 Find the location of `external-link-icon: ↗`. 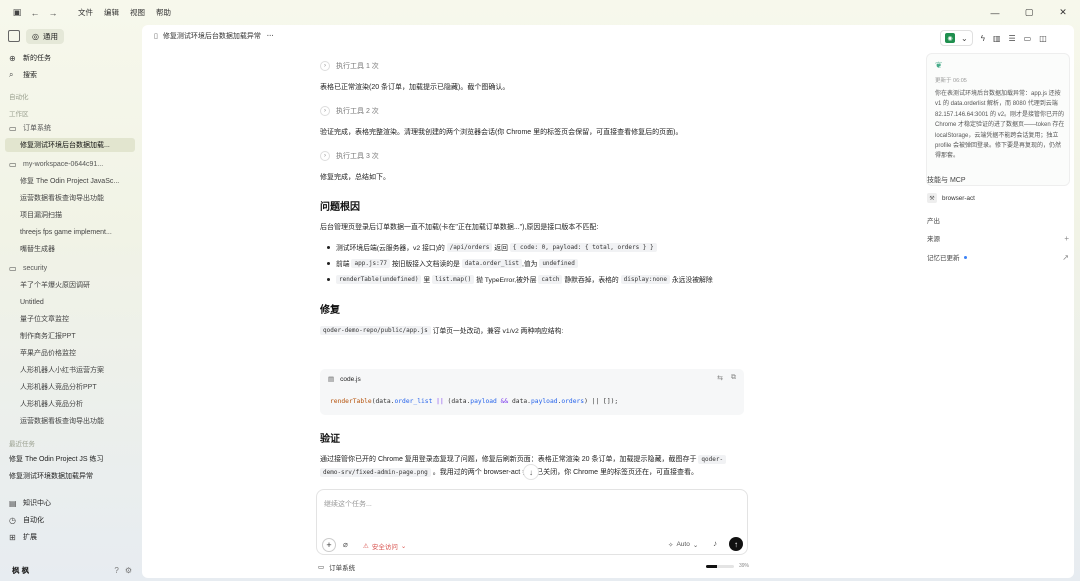

external-link-icon: ↗ is located at coordinates (1065, 257).